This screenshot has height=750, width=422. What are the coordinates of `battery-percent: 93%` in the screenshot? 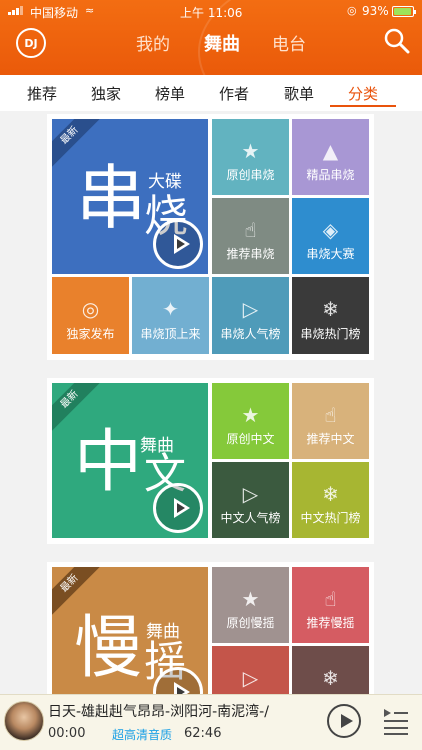 It's located at (375, 11).